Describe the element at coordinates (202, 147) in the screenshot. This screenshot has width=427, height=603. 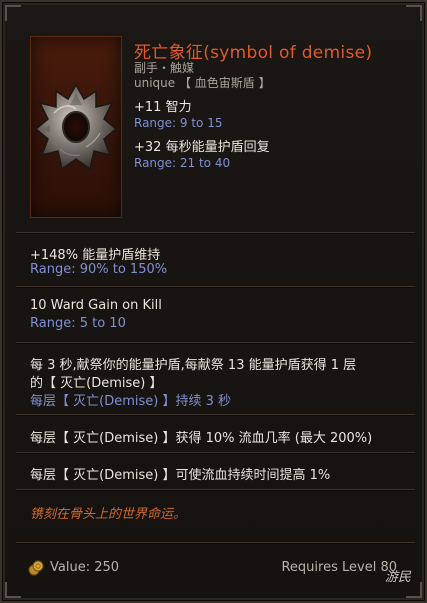
I see `implicit-stat: +32 每秒能量护盾回复` at that location.